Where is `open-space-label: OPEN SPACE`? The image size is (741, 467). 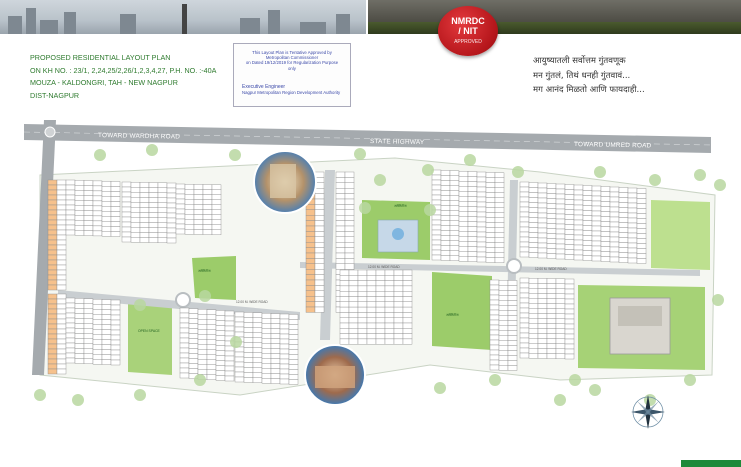
open-space-label: OPEN SPACE is located at coordinates (149, 331).